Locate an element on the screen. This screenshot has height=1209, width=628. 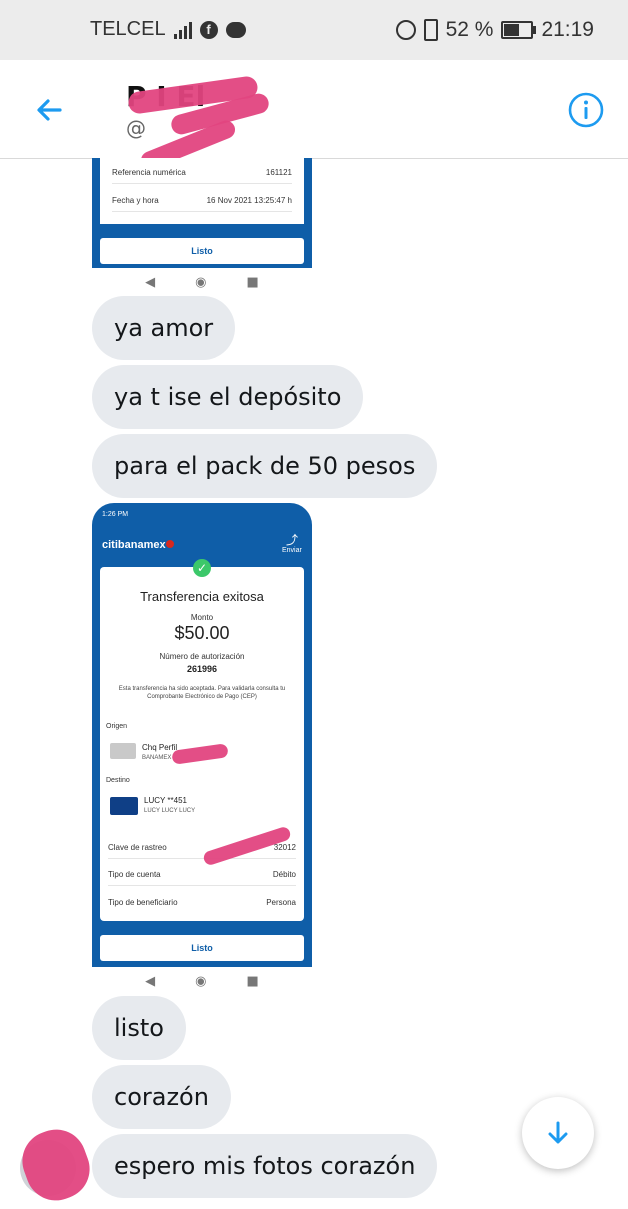
alarm-icon is located at coordinates (405, 30).